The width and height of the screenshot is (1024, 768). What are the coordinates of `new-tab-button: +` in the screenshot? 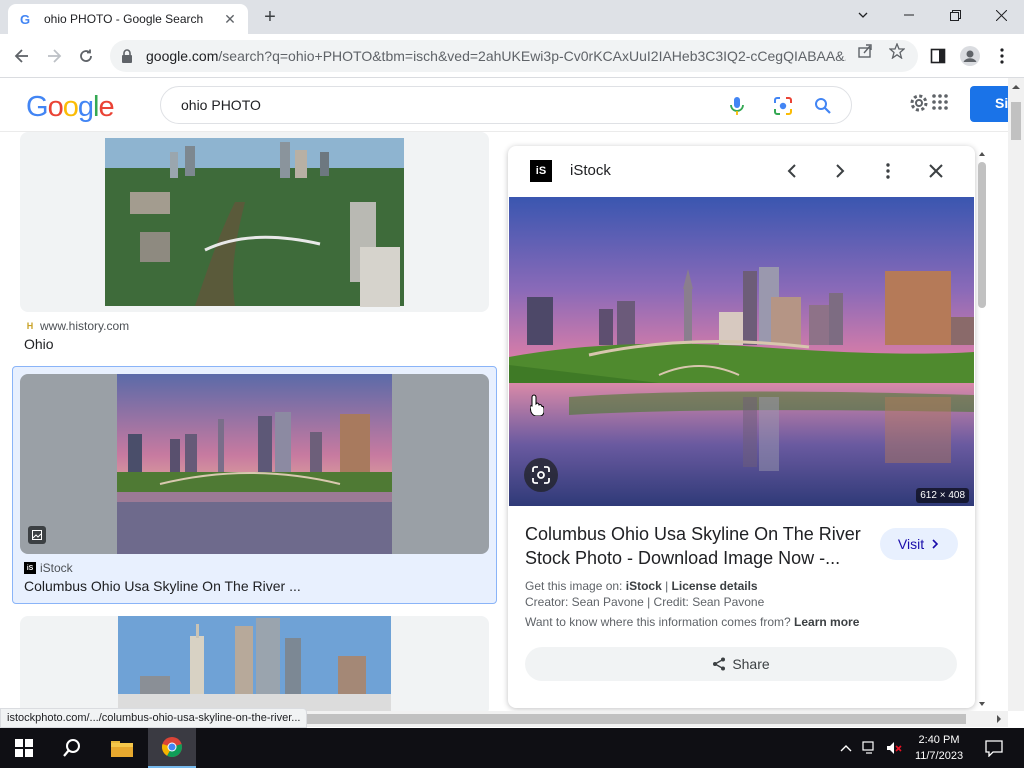 It's located at (270, 18).